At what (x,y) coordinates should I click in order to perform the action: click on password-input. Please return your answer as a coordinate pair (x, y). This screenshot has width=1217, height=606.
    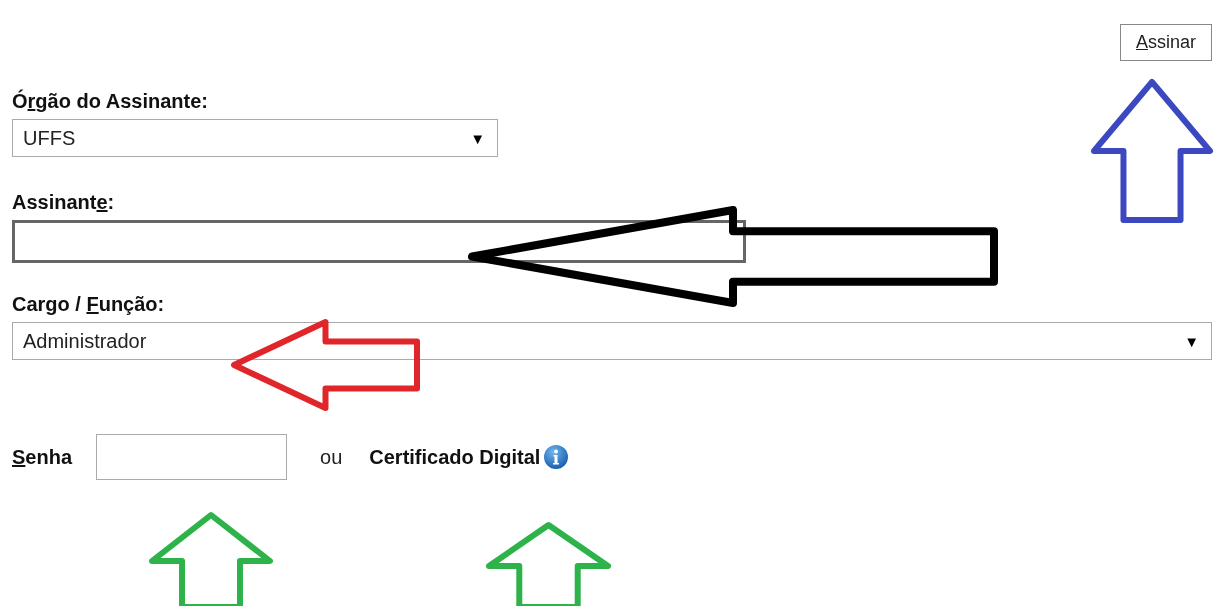
    Looking at the image, I should click on (192, 457).